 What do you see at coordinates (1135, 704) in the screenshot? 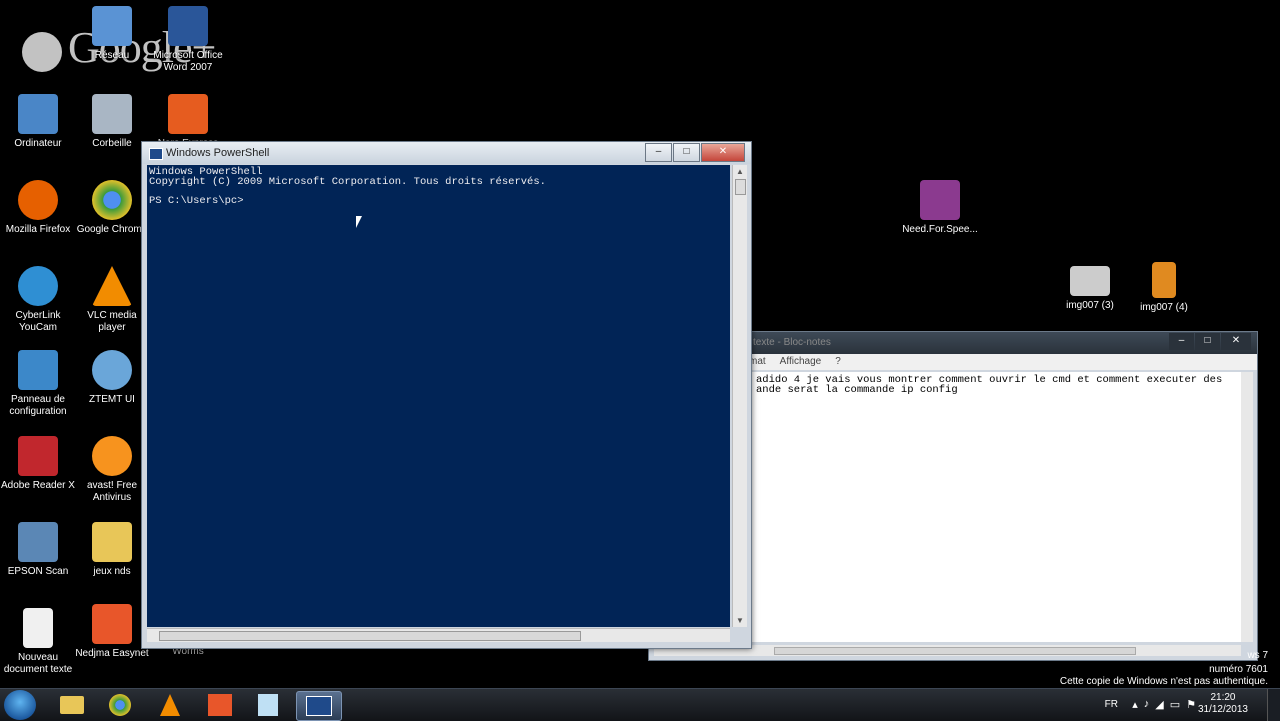
I see `show-hidden-icons-icon: ▴` at bounding box center [1135, 704].